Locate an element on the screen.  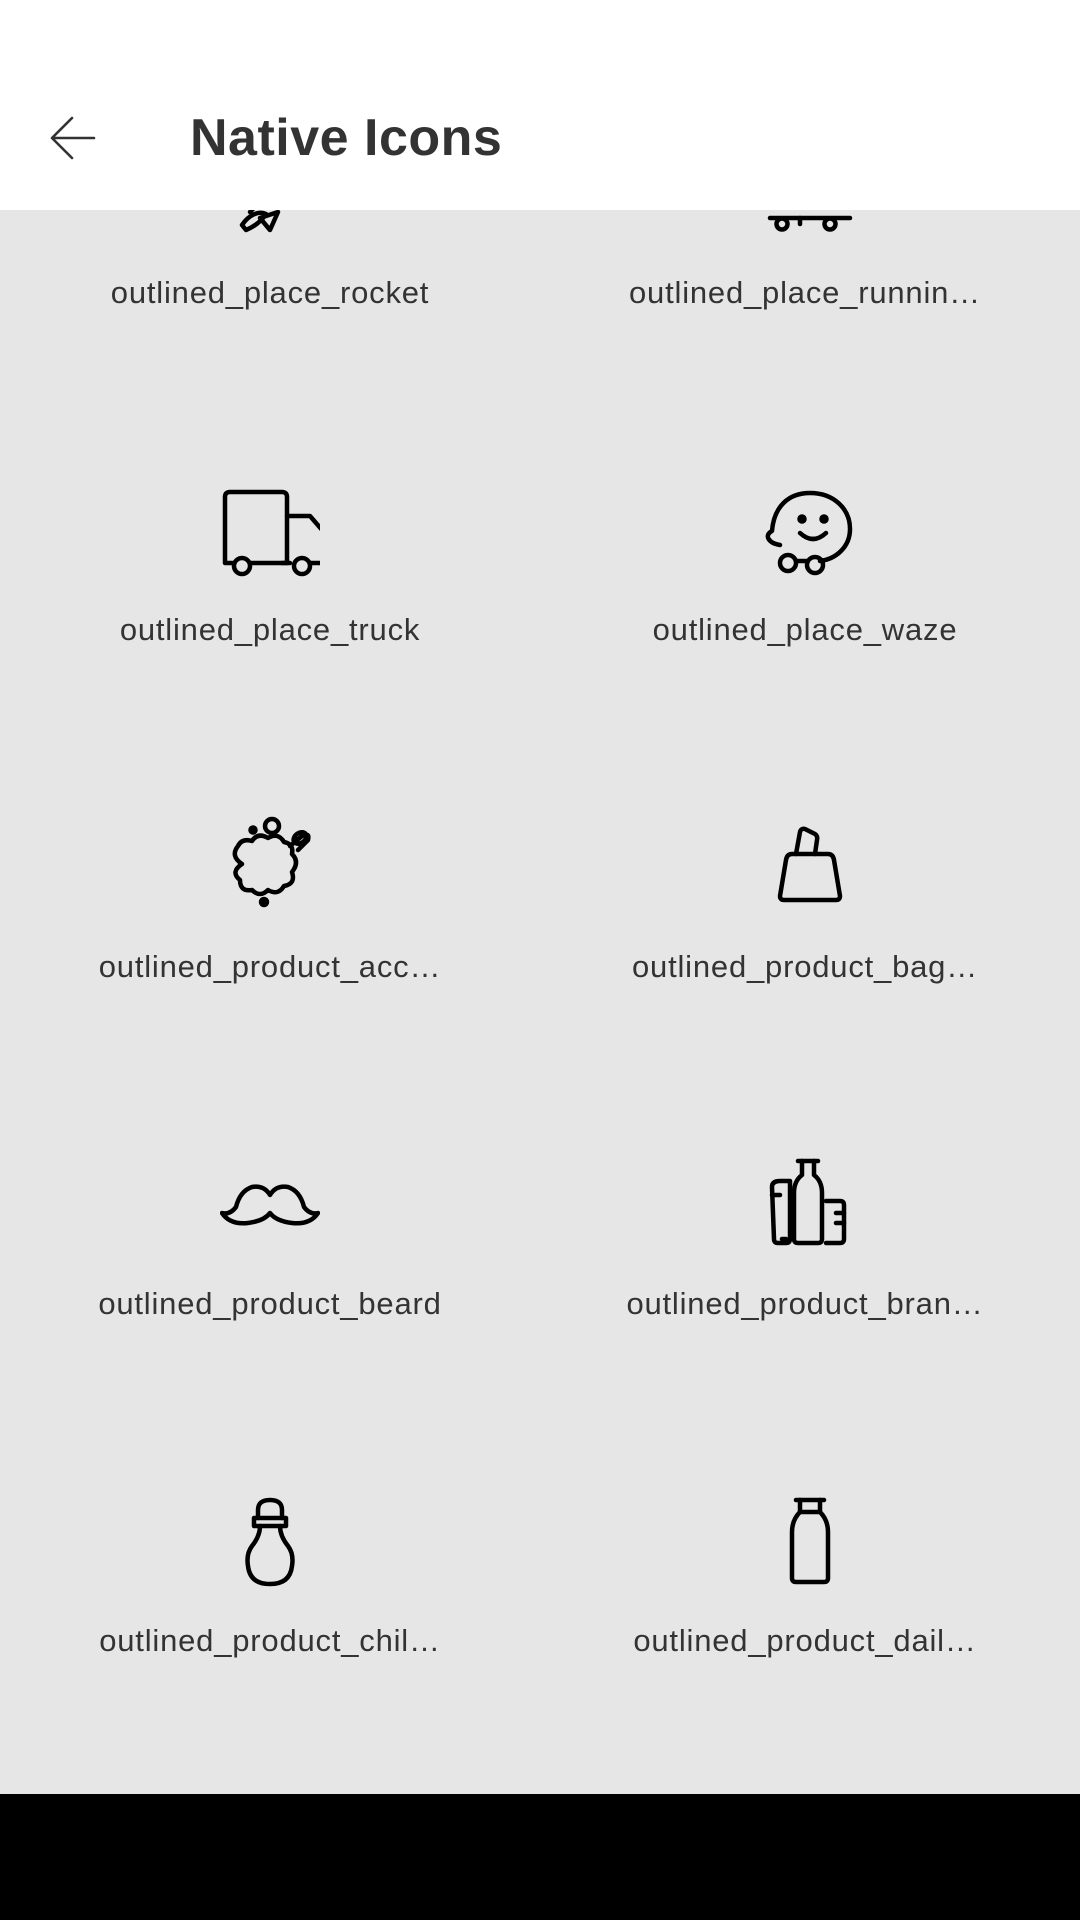
icon-label: outlined_place_waze is located at coordinates (805, 629).